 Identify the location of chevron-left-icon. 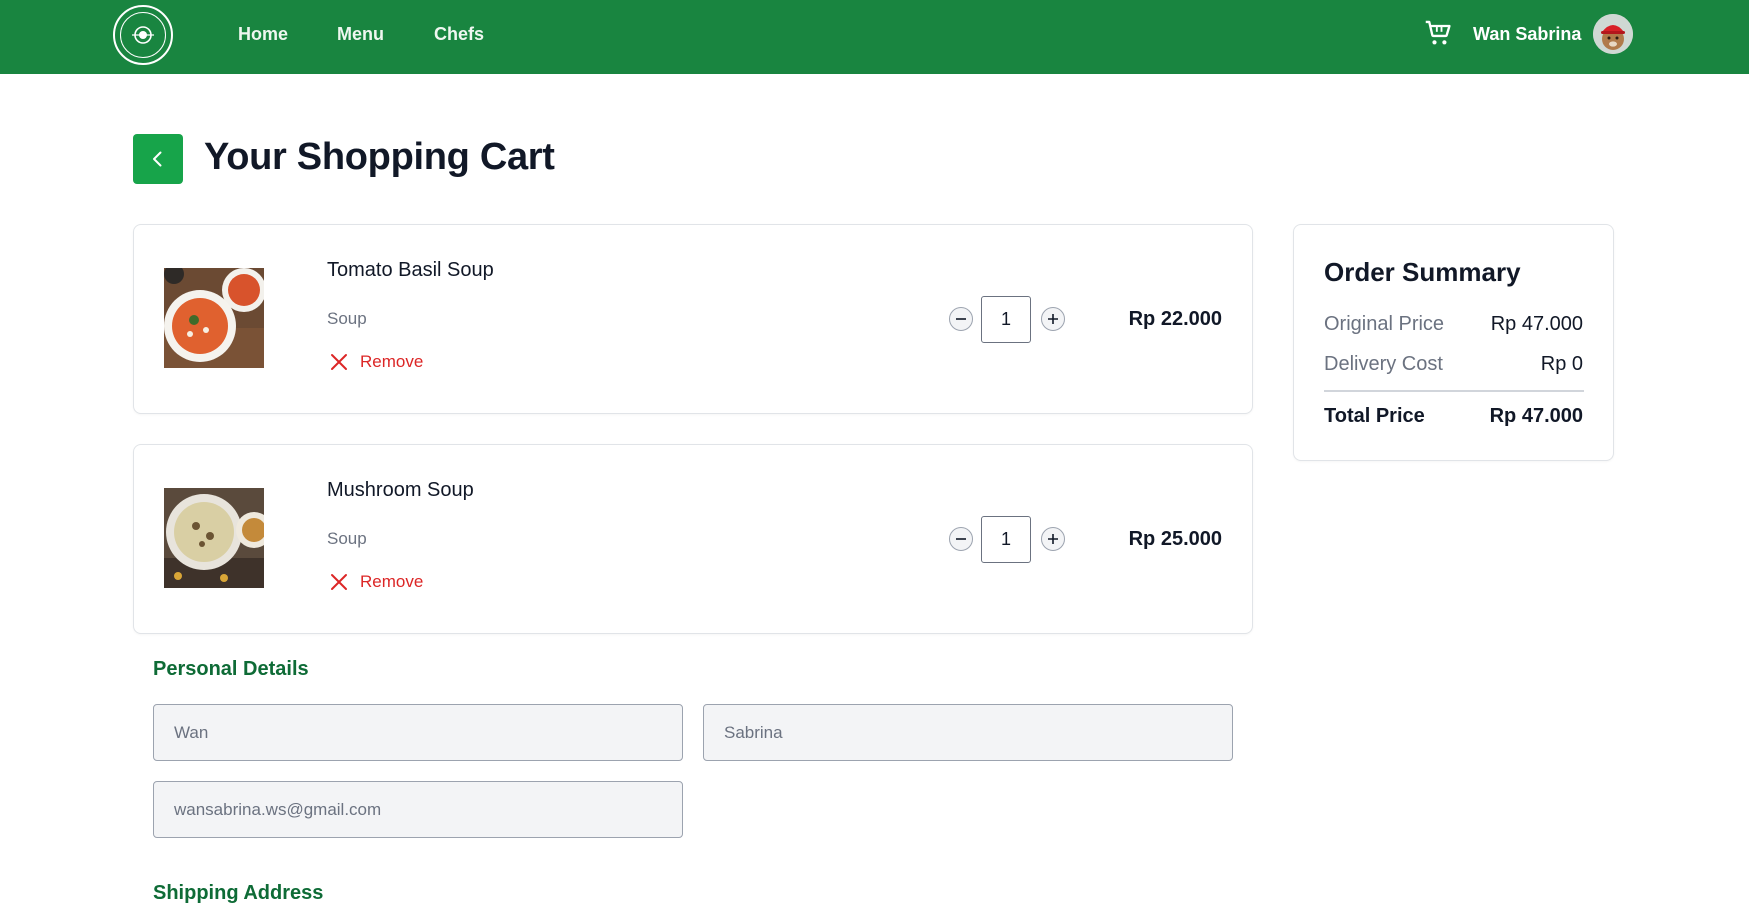
(157, 159).